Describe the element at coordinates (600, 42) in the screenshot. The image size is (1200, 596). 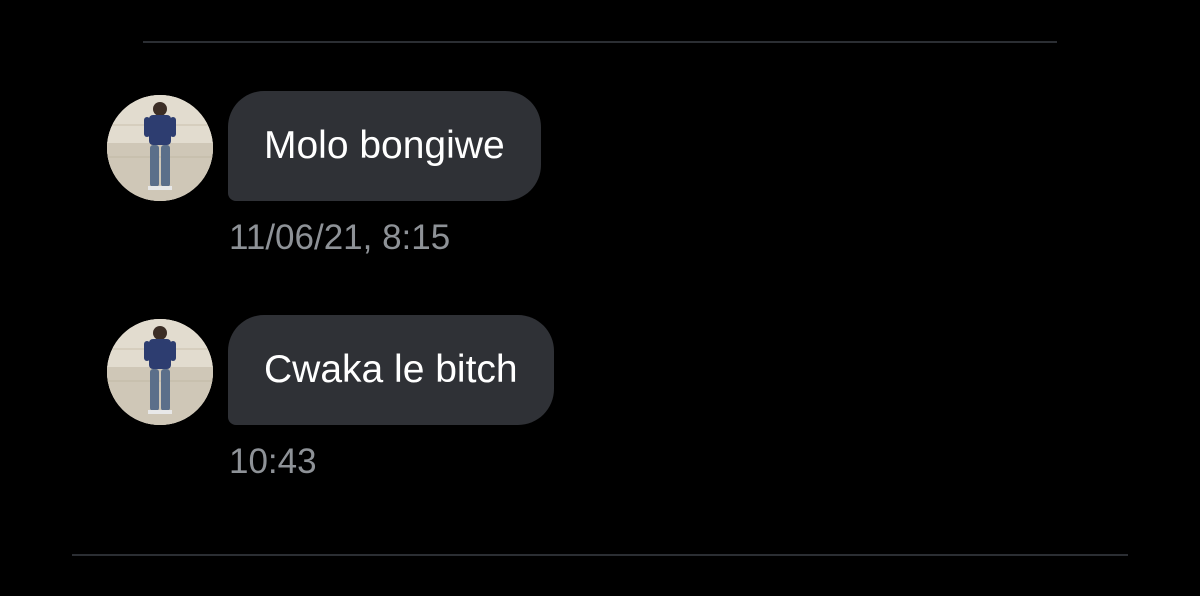
I see `top-divider` at that location.